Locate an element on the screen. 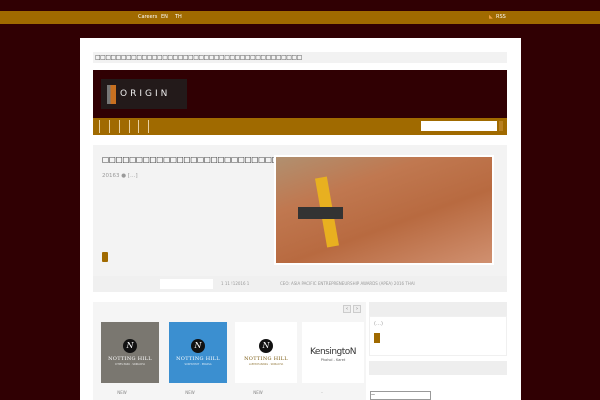  project-name: KensingtoN is located at coordinates (333, 351).